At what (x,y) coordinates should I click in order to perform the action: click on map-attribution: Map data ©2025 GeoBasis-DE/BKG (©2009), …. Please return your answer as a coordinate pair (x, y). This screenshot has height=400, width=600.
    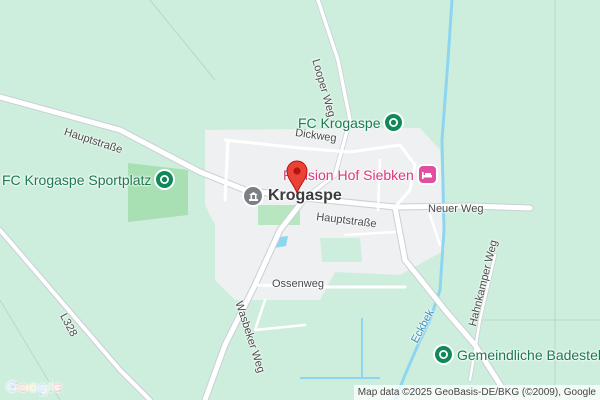
    Looking at the image, I should click on (476, 392).